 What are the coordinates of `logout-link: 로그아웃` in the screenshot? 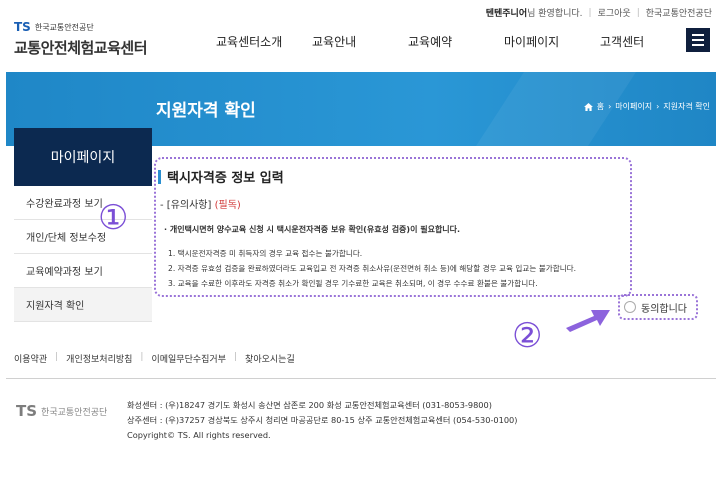 It's located at (614, 12).